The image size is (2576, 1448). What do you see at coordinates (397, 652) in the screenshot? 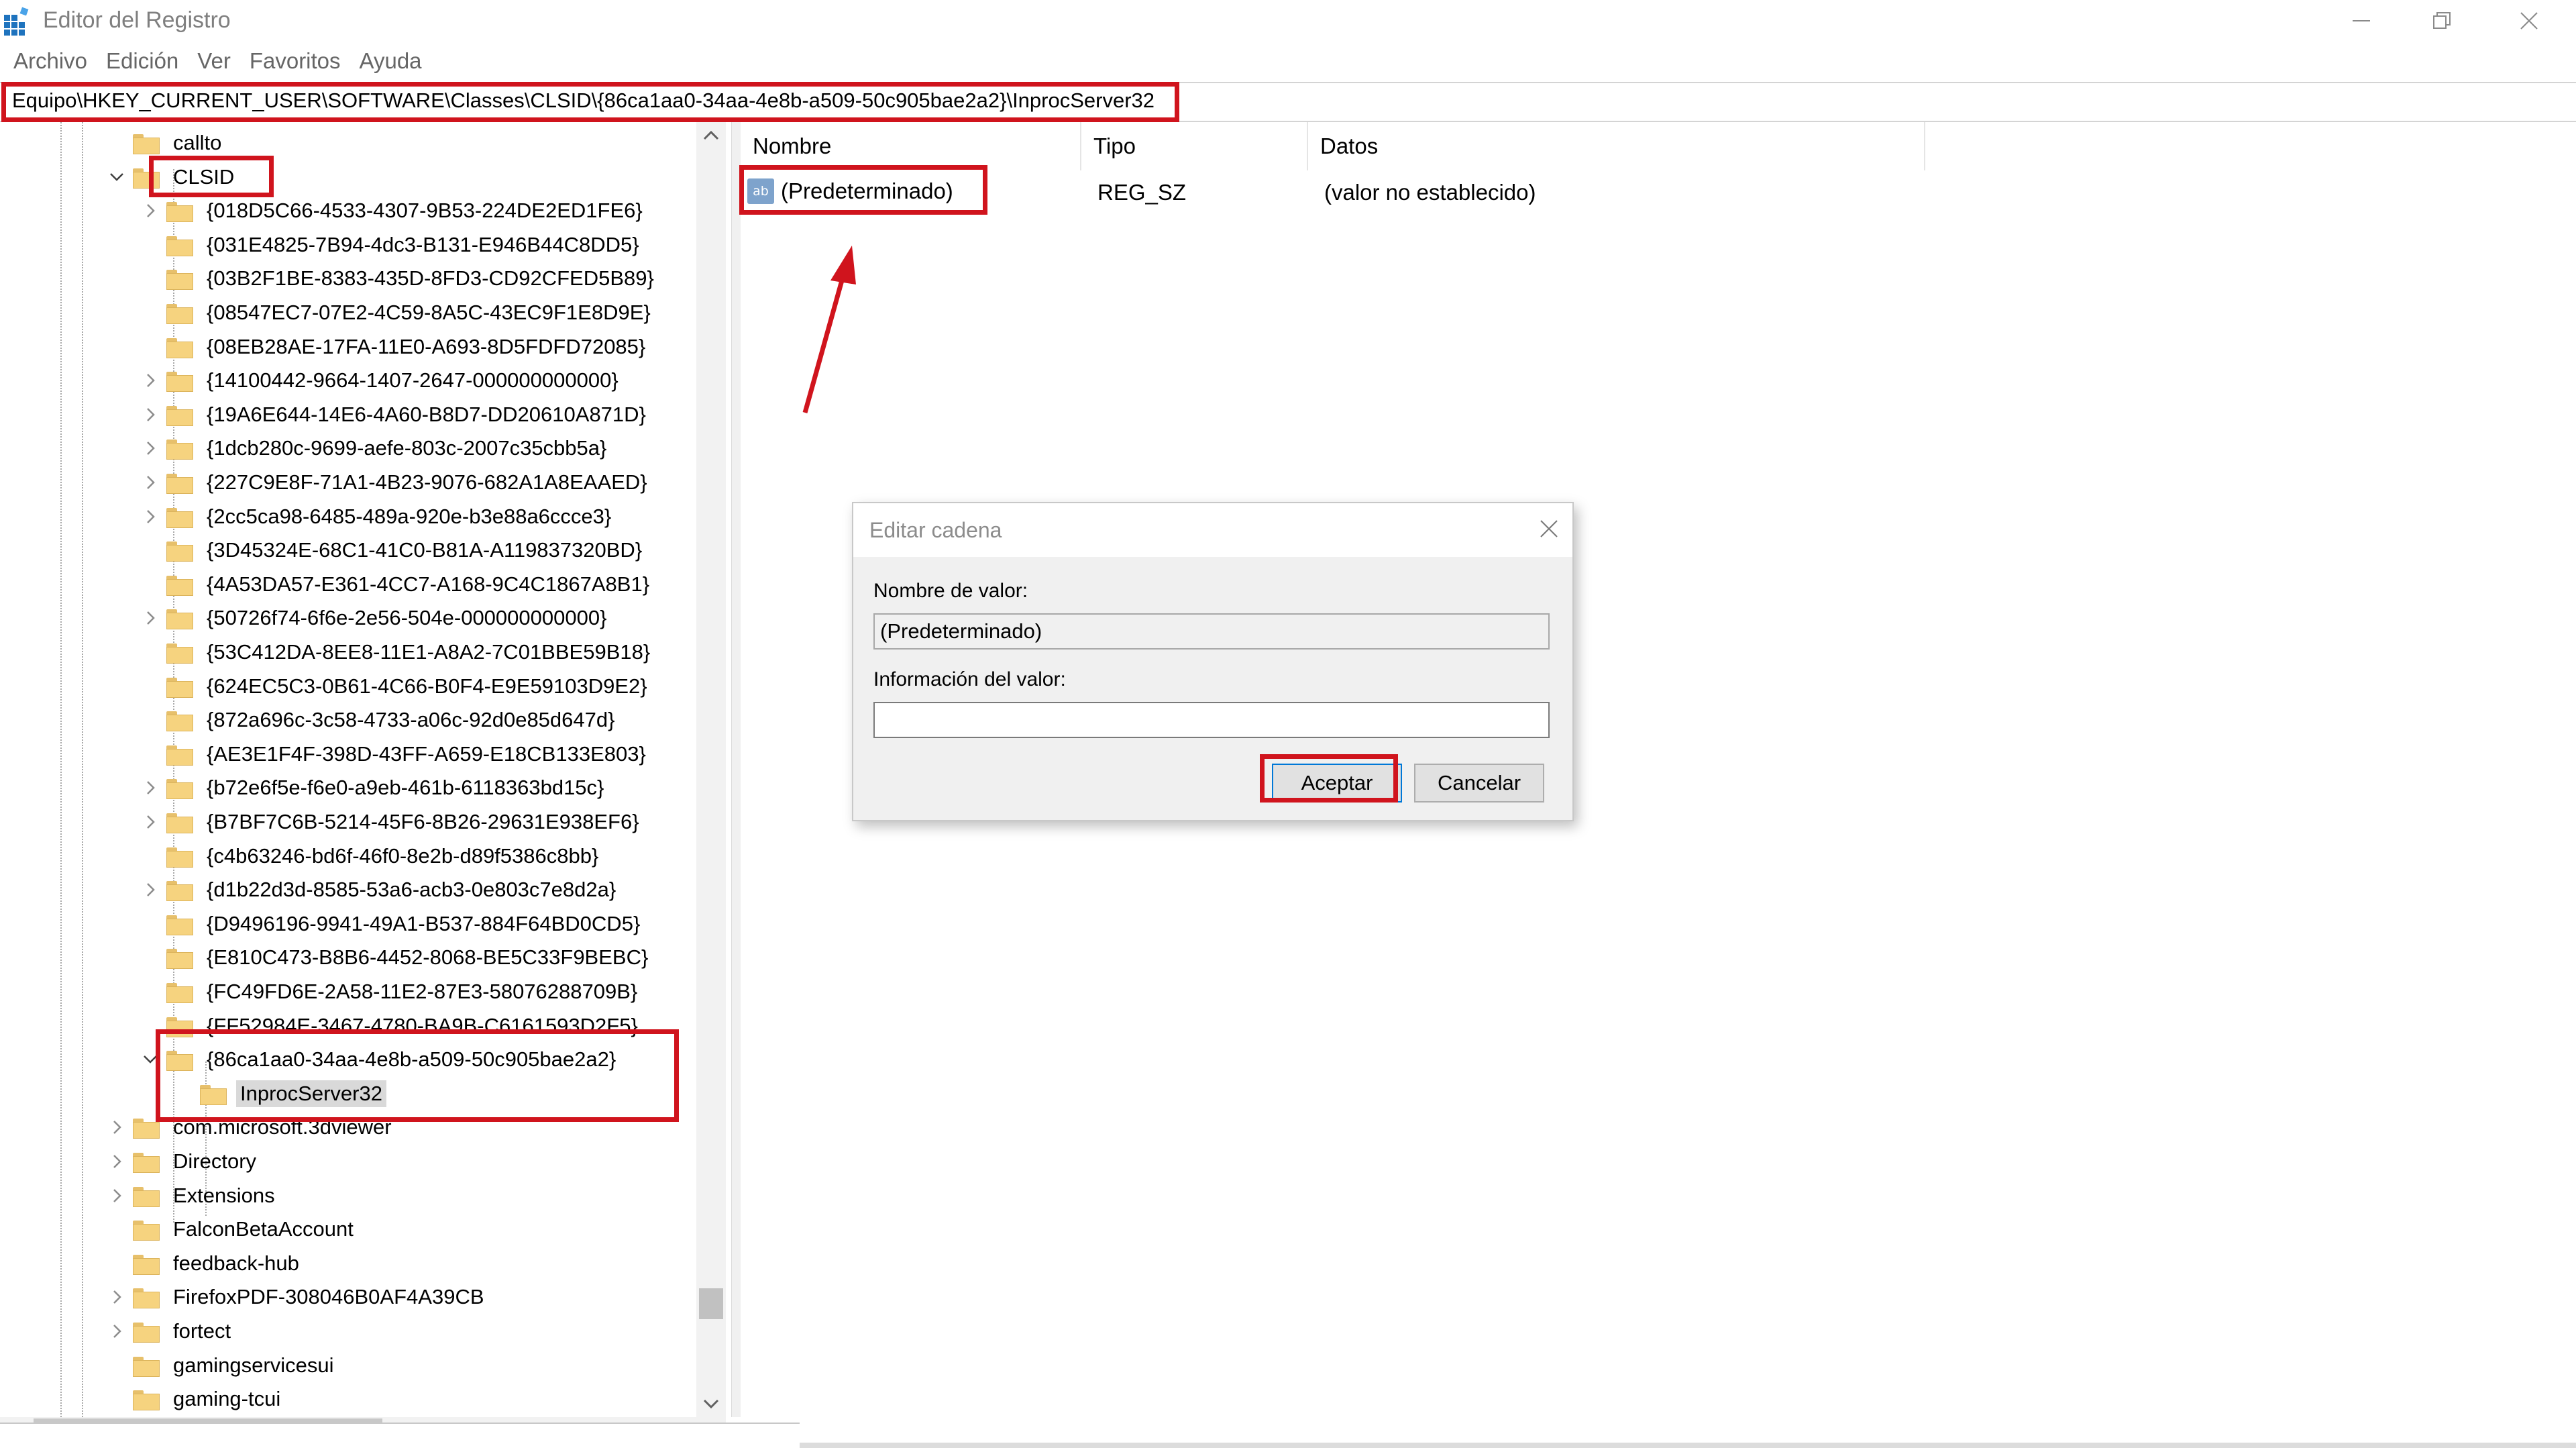
I see `tree-item: {53C412DA-8EE8-11E1-A8A2-7C01BBE59B18}` at bounding box center [397, 652].